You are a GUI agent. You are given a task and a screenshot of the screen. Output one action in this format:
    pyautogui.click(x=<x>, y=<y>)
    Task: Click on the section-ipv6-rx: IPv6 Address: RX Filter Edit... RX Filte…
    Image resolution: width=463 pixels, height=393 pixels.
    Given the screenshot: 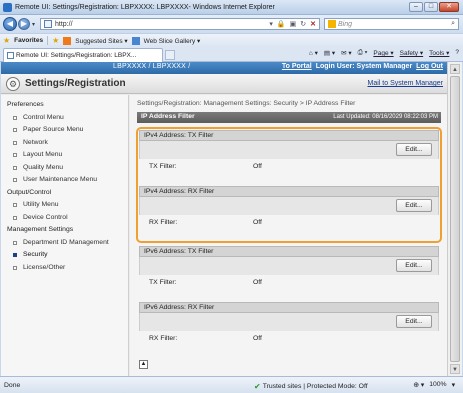 What is the action you would take?
    pyautogui.click(x=289, y=324)
    